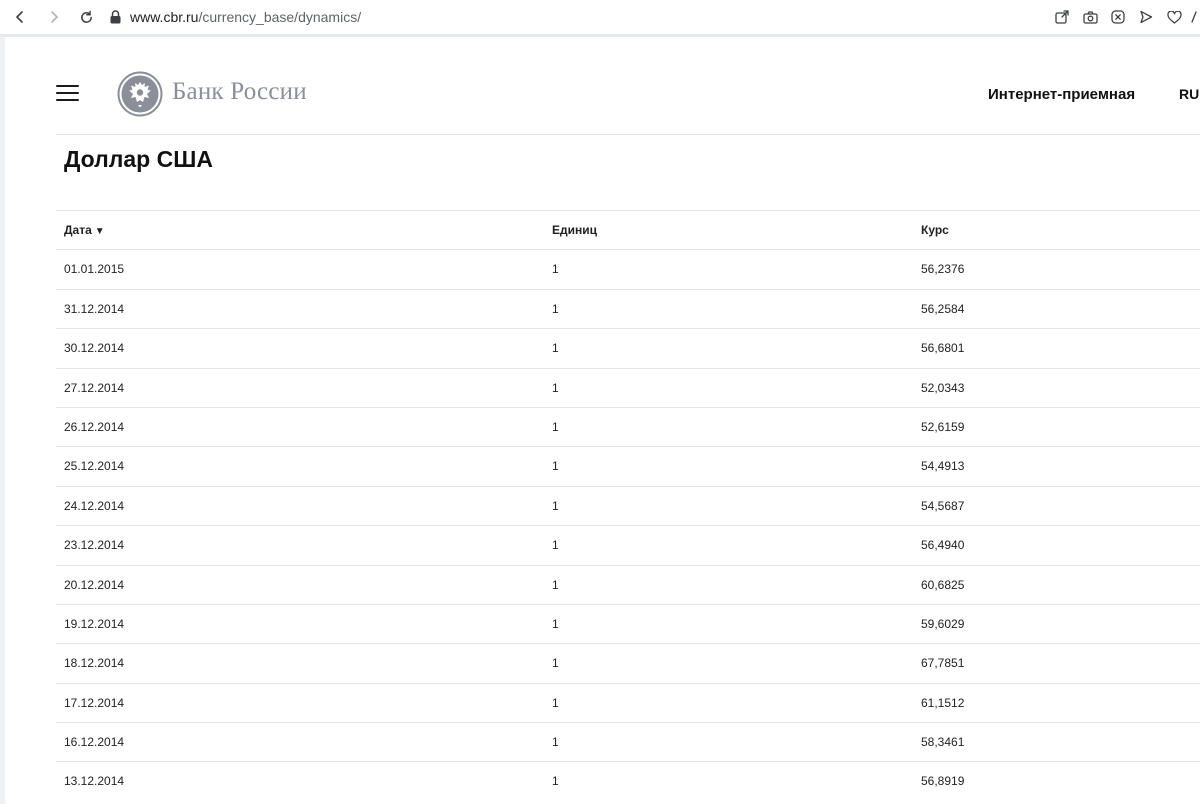  I want to click on send-button, so click(1146, 17).